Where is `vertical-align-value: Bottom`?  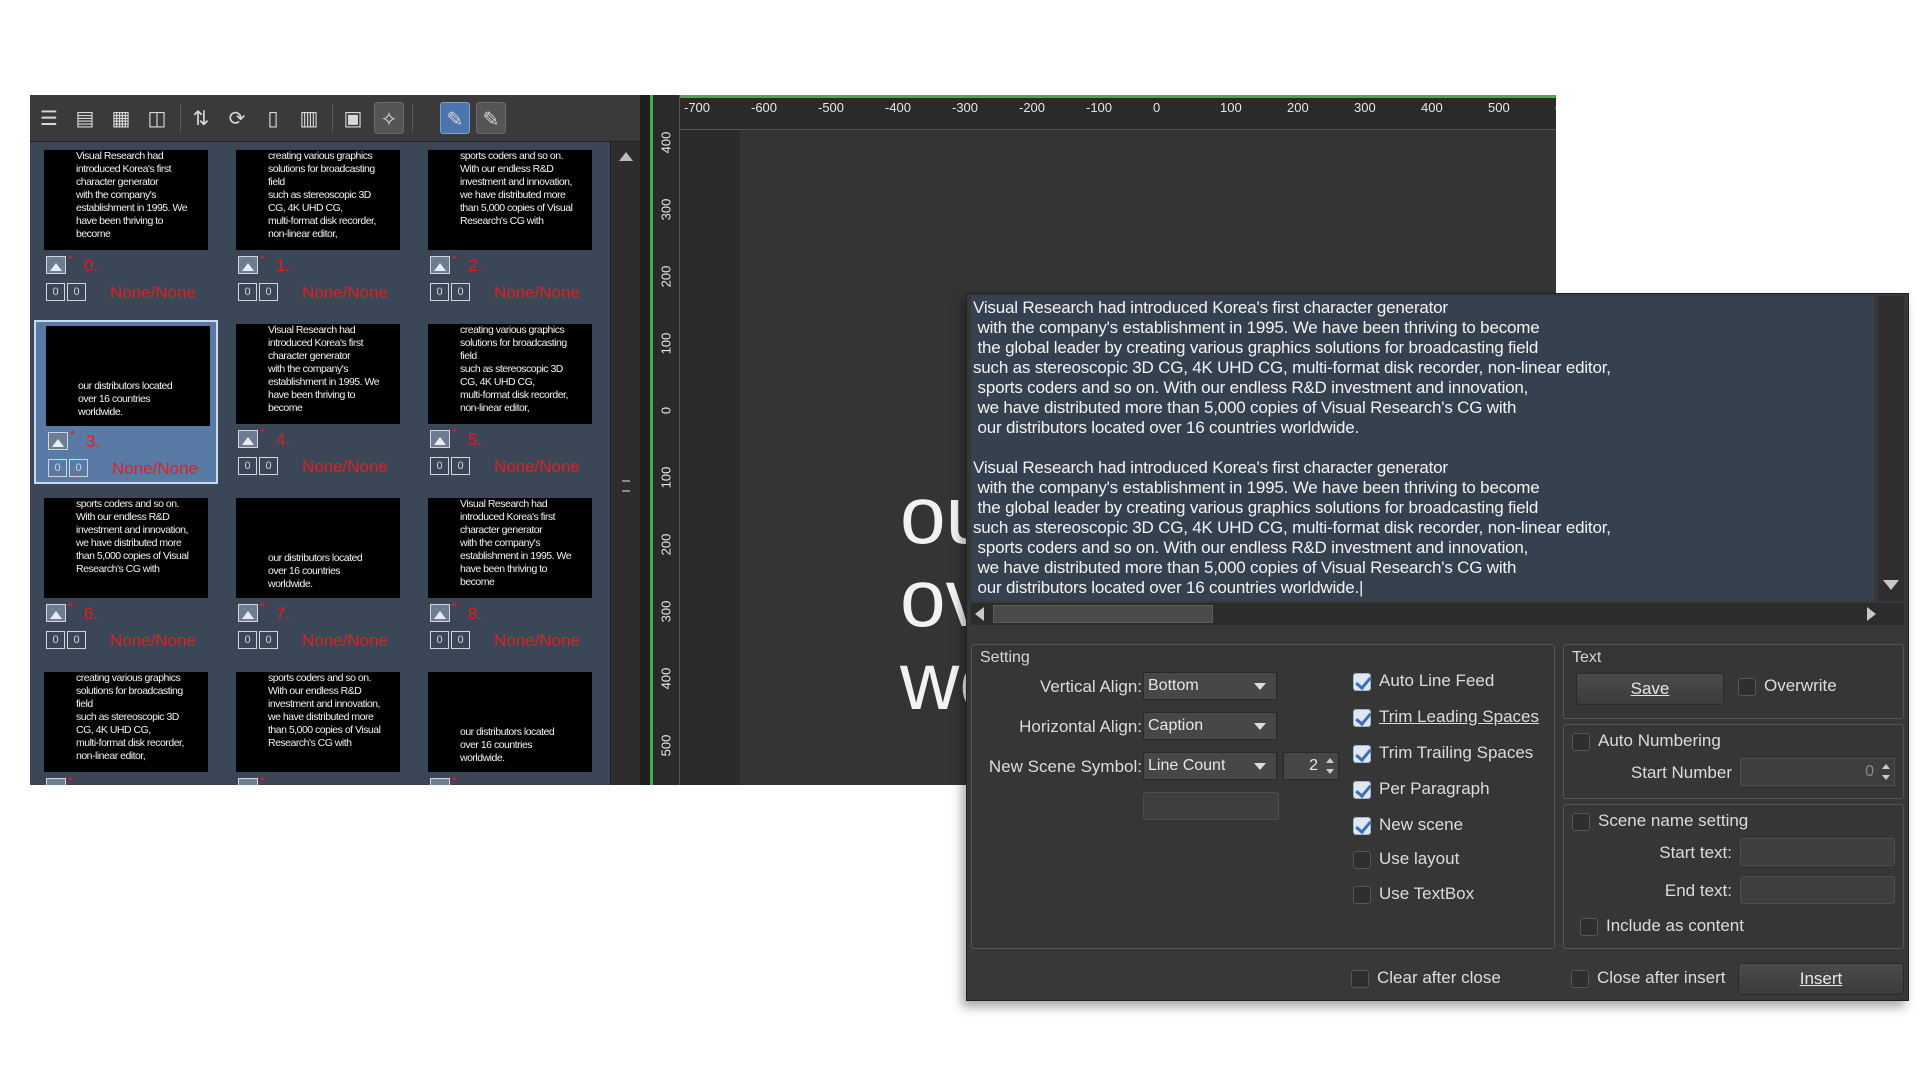
vertical-align-value: Bottom is located at coordinates (1173, 685).